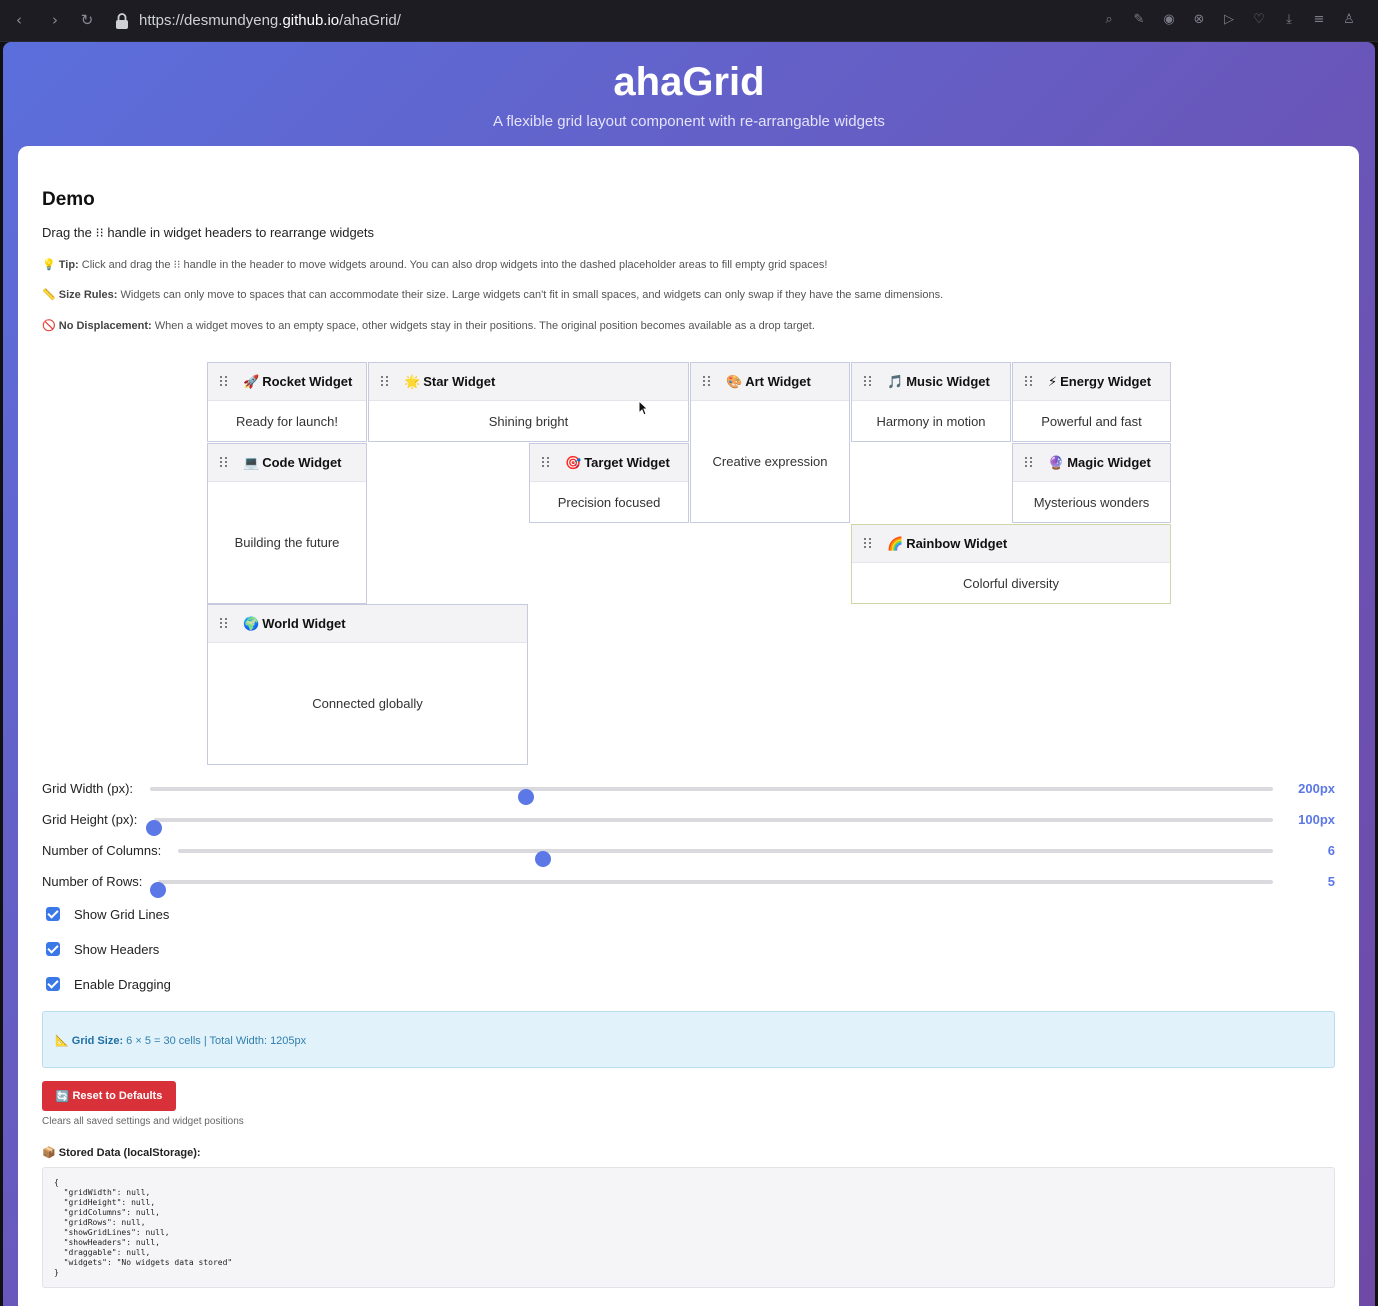 The width and height of the screenshot is (1378, 1306). I want to click on rows-value: 5, so click(1331, 881).